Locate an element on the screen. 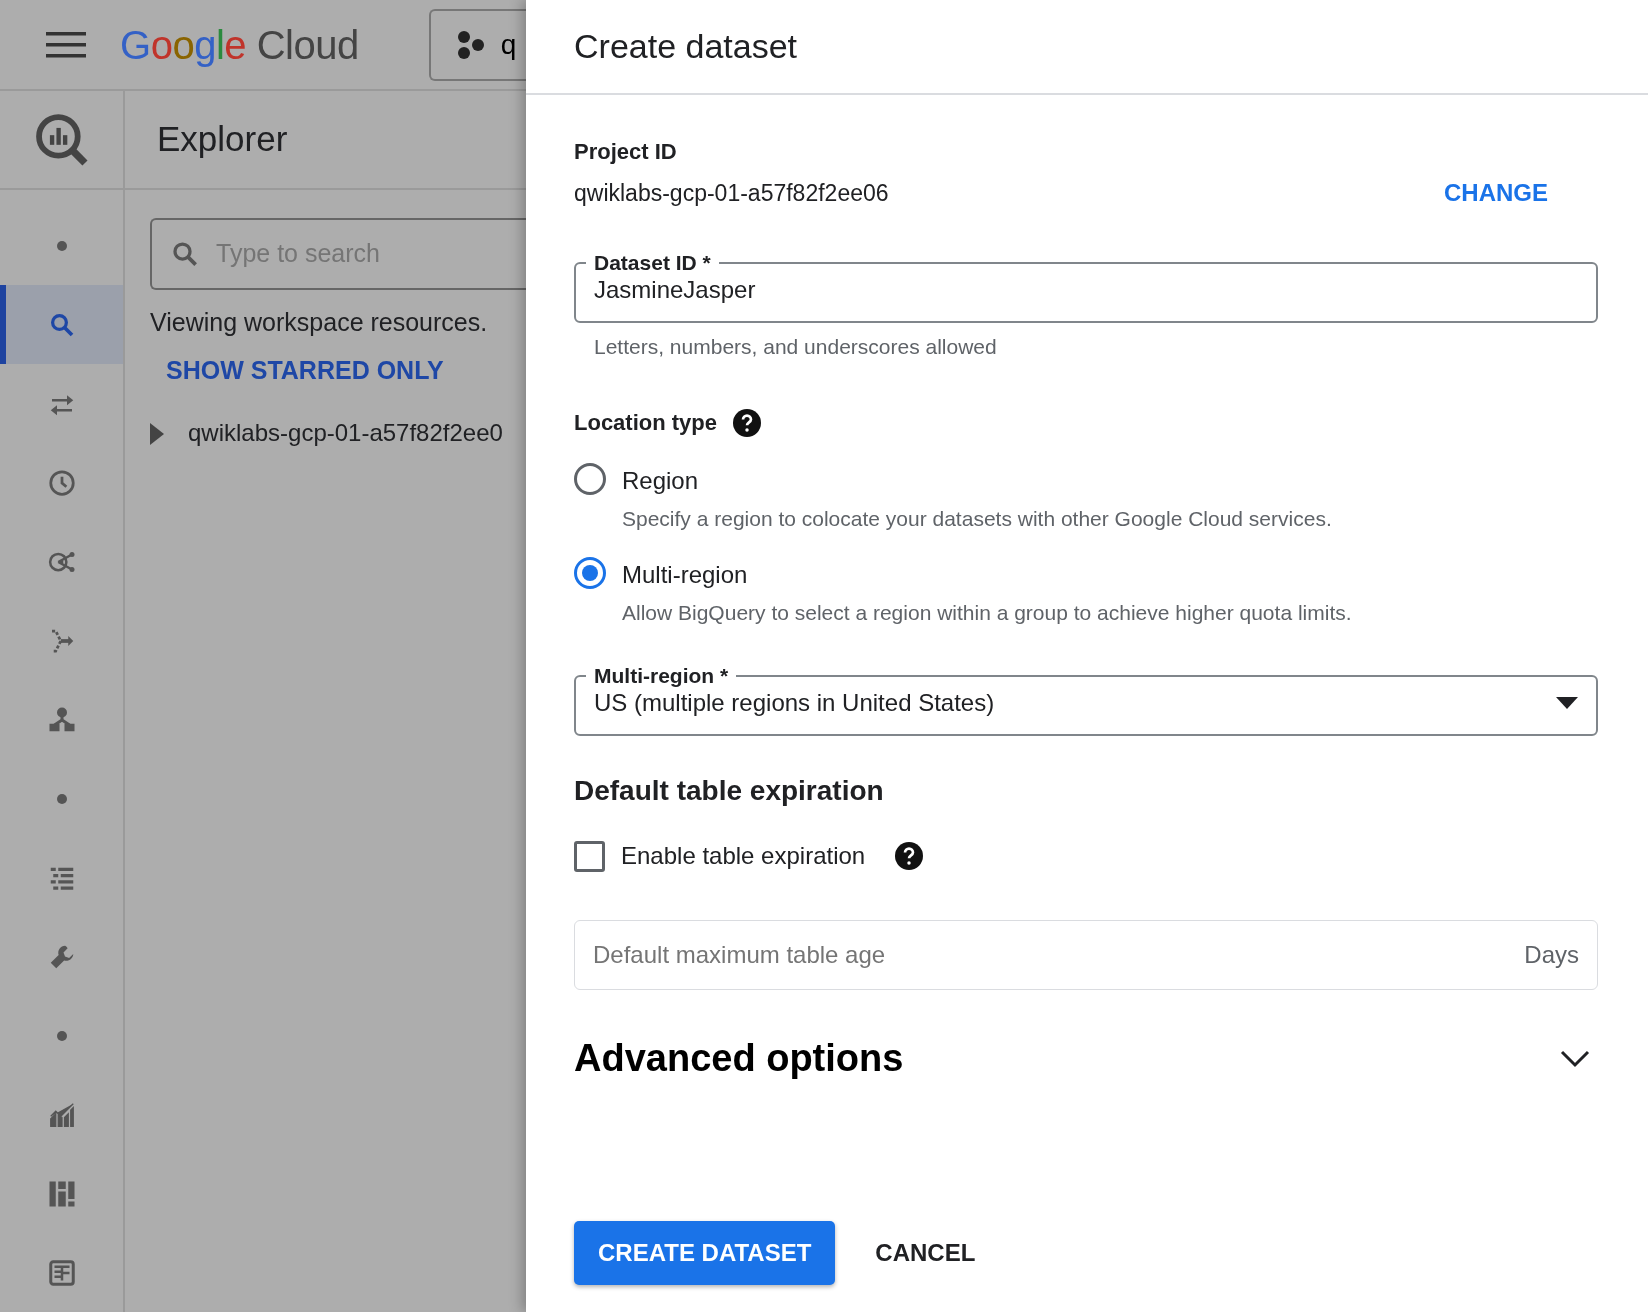  dropdown-arrow-icon is located at coordinates (1567, 703).